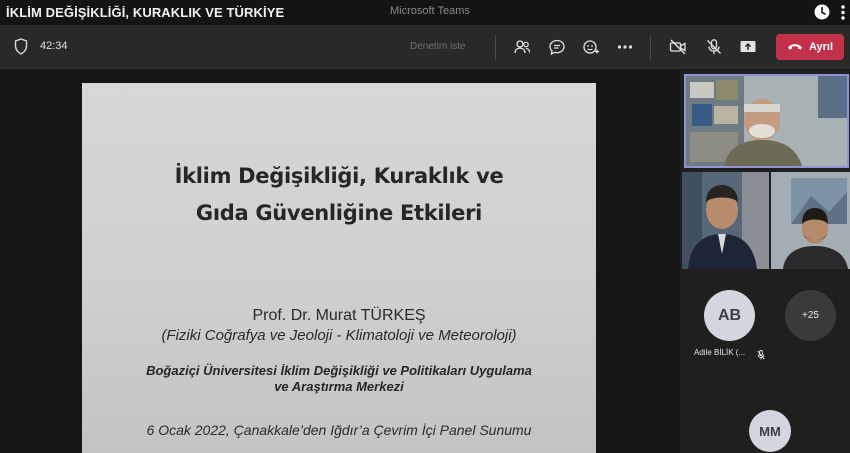  I want to click on people-icon, so click(522, 47).